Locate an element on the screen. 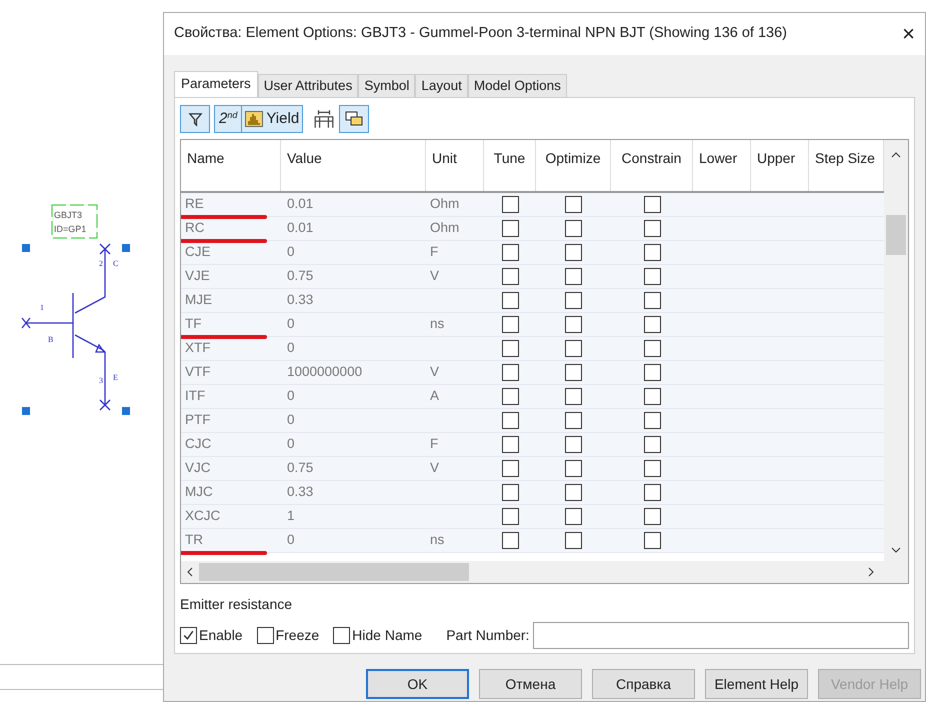  vertical-scrollbar is located at coordinates (896, 350).